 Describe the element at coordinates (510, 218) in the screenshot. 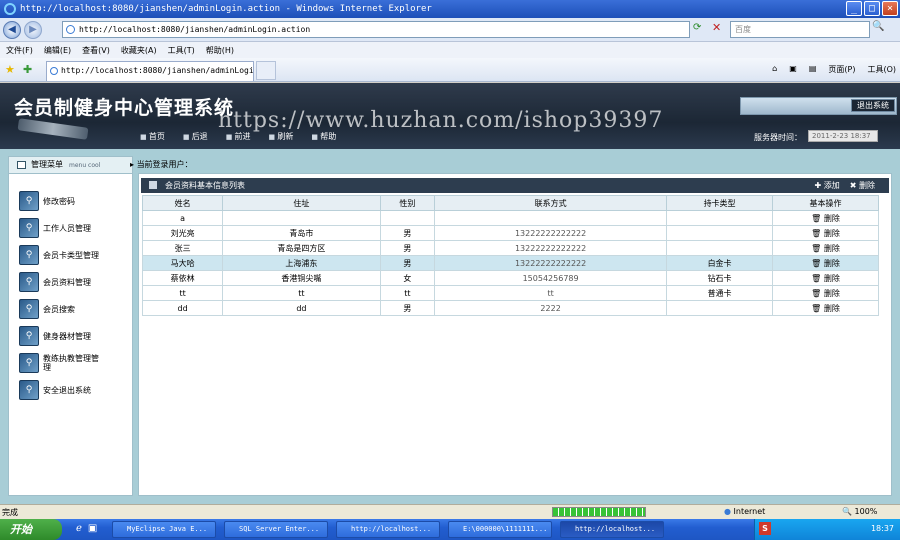

I see `table-row: a 🗑 删除` at that location.